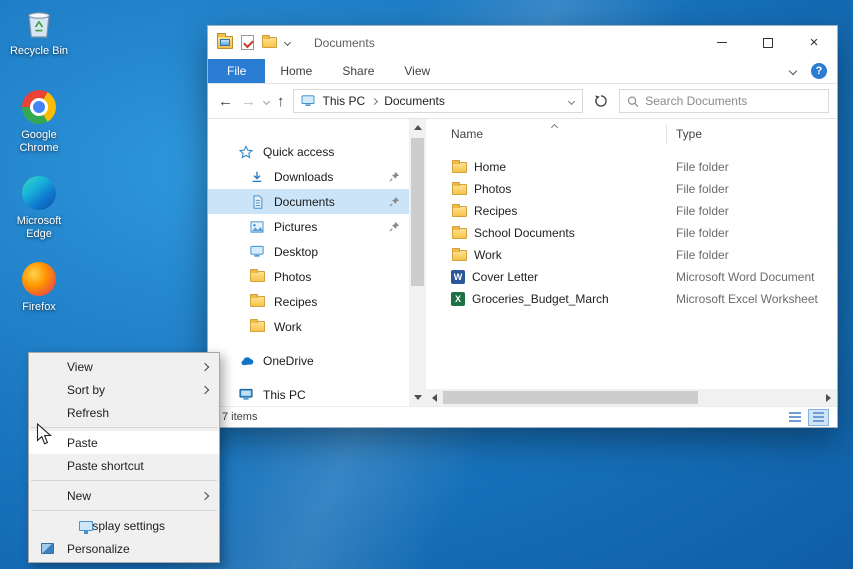 The height and width of the screenshot is (569, 853). Describe the element at coordinates (570, 397) in the screenshot. I see `horizontal-scrollbar-thumb` at that location.